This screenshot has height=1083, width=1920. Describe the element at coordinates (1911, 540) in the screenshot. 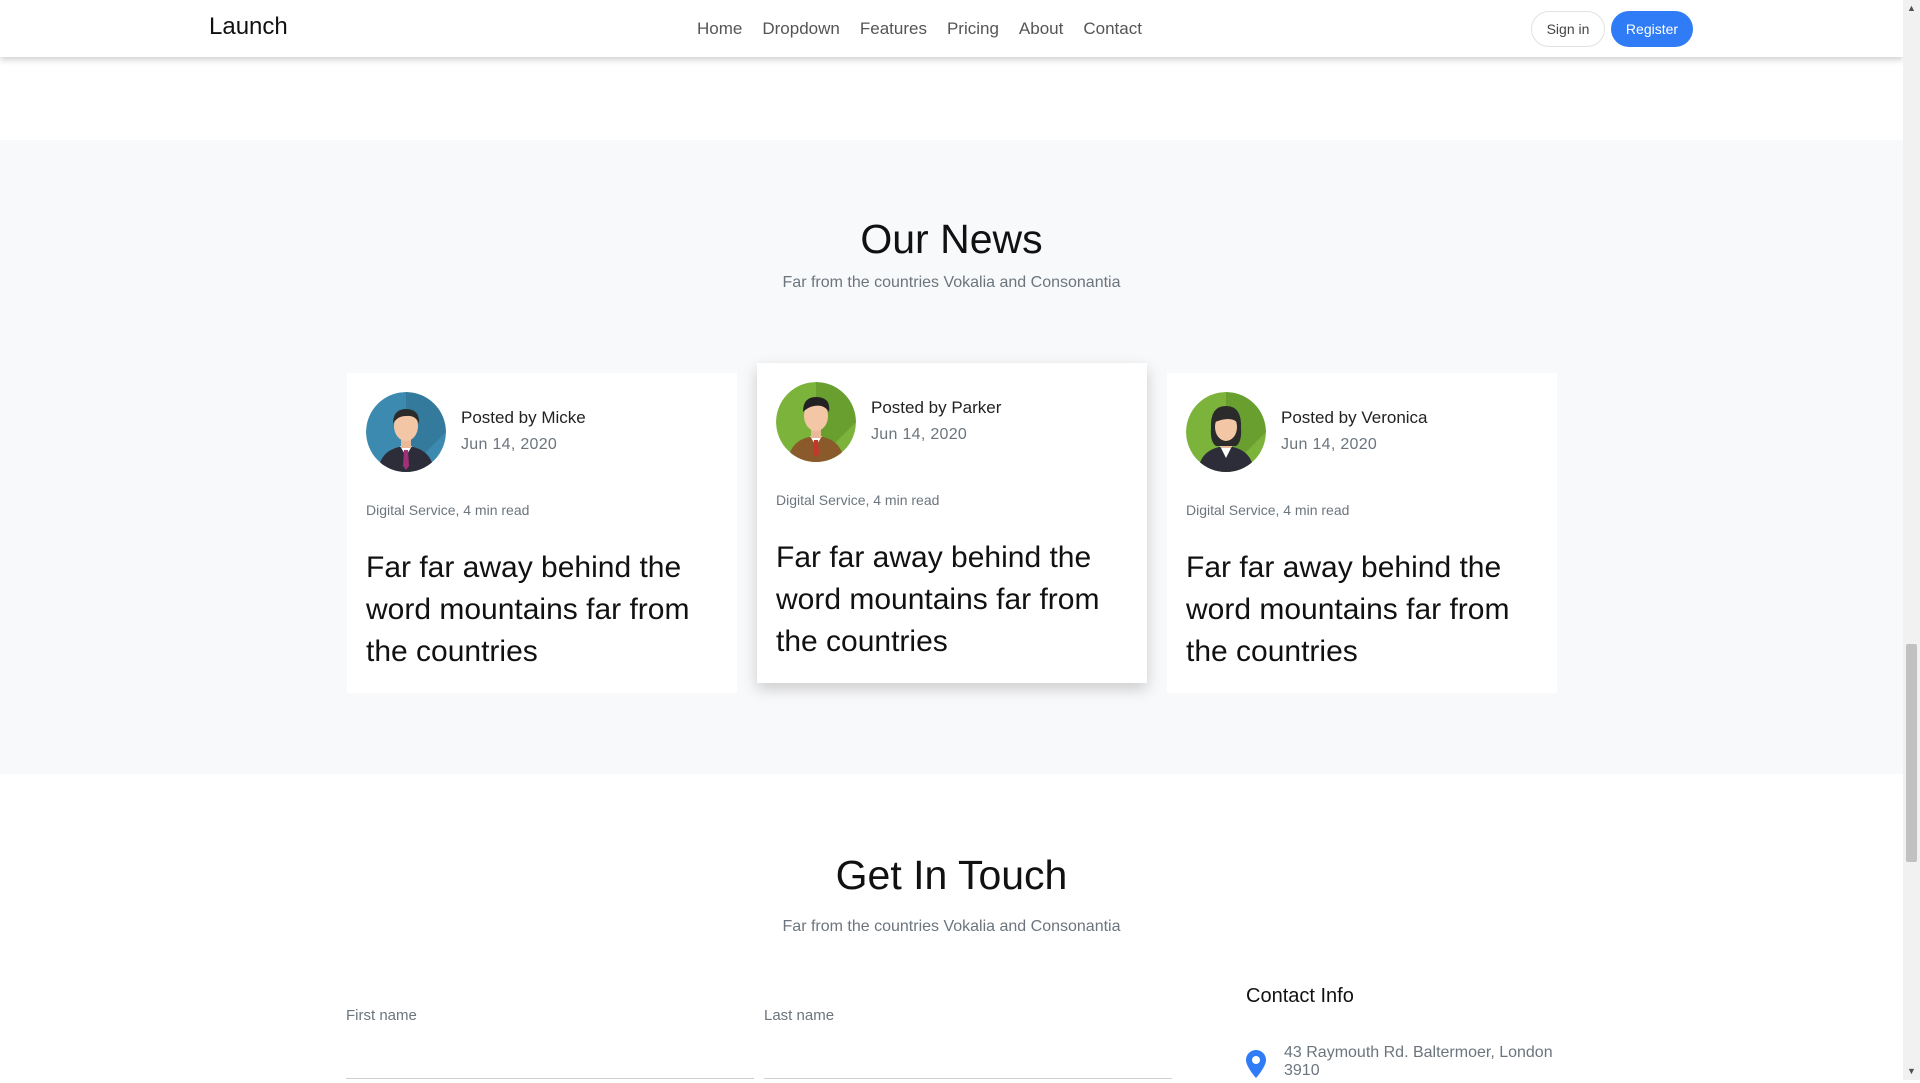

I see `page-scrollbar: ▲ ▼` at that location.